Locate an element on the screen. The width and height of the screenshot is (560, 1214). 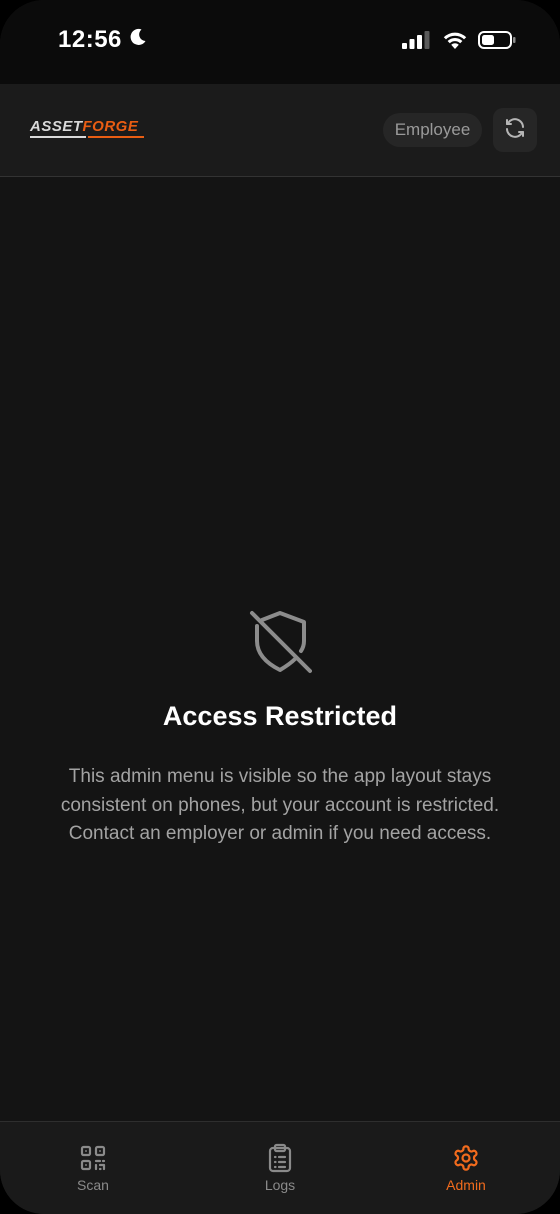
shield-off-icon is located at coordinates (280, 644).